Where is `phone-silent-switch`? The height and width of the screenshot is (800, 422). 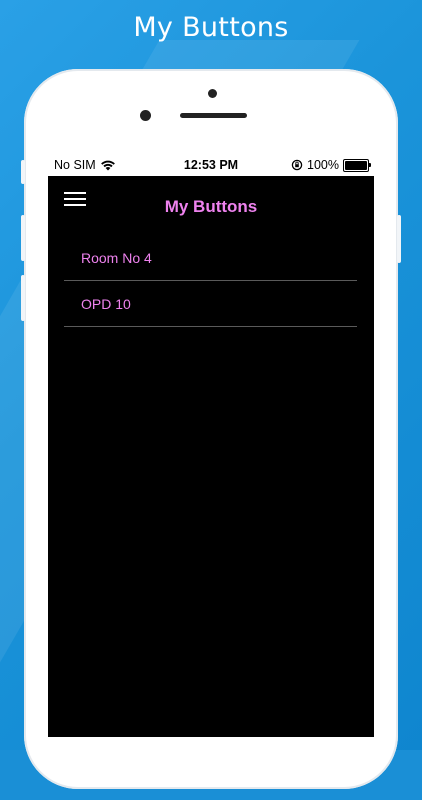
phone-silent-switch is located at coordinates (23, 172).